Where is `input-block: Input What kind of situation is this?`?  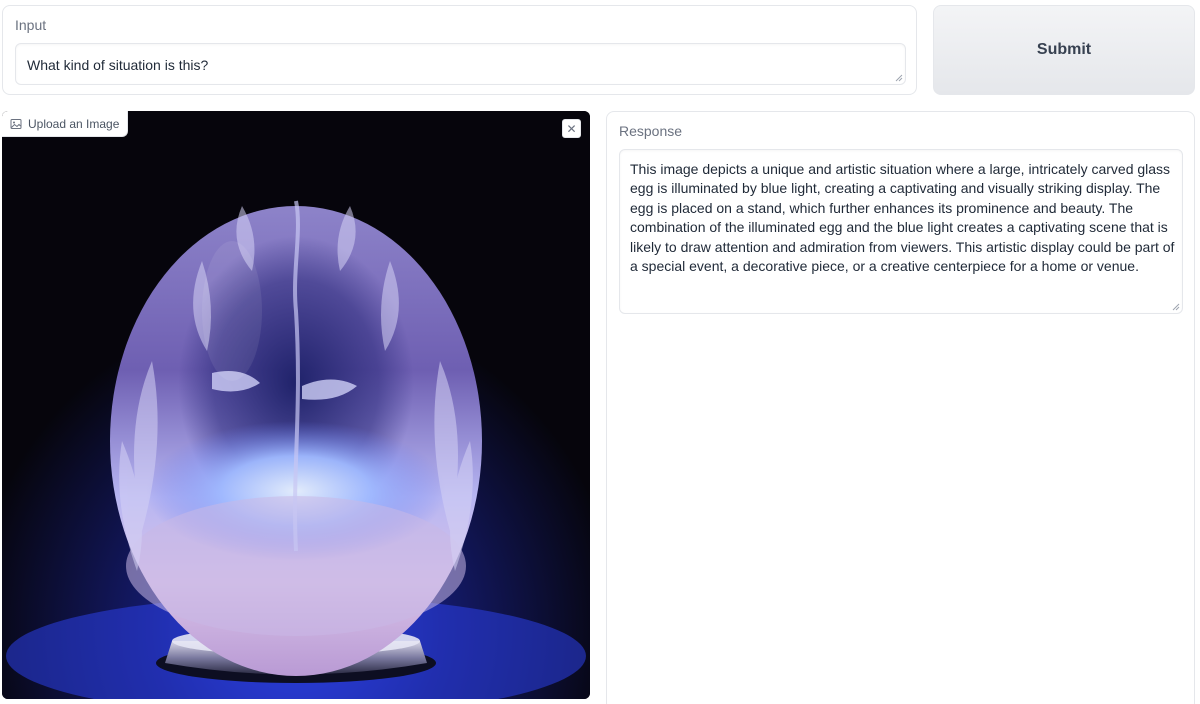 input-block: Input What kind of situation is this? is located at coordinates (459, 50).